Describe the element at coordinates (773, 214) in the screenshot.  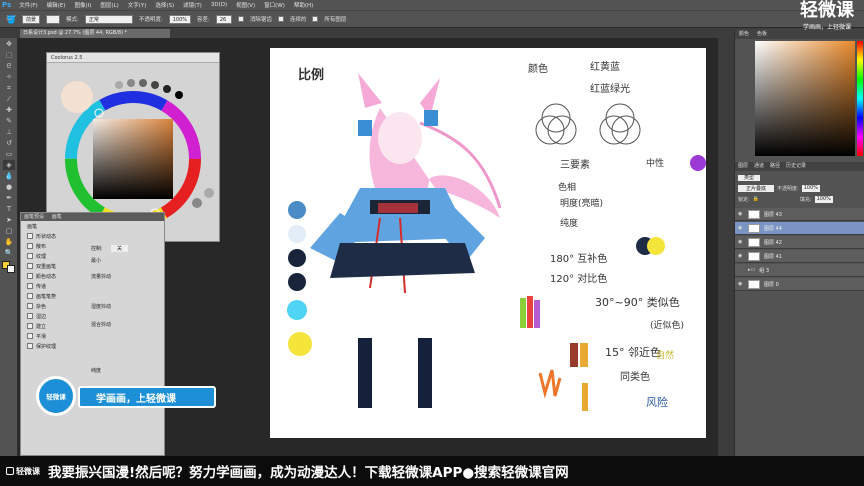
I see `layer-name: 图层 43` at that location.